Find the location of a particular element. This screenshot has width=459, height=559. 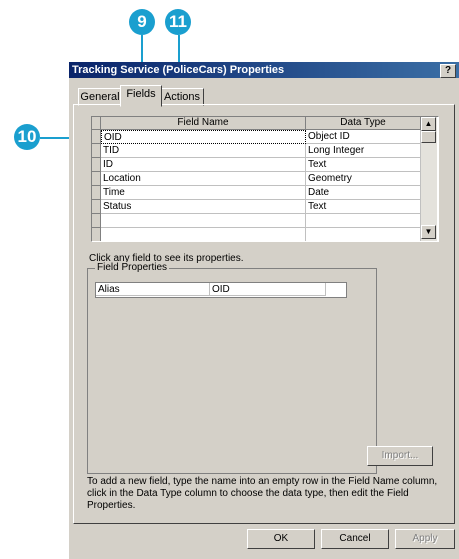

field-name-cell: OID is located at coordinates (203, 137).